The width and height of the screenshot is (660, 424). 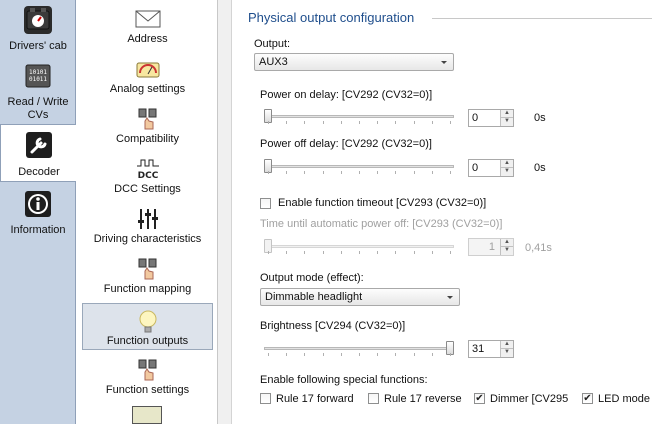 I want to click on nav-label: Decoder, so click(x=39, y=172).